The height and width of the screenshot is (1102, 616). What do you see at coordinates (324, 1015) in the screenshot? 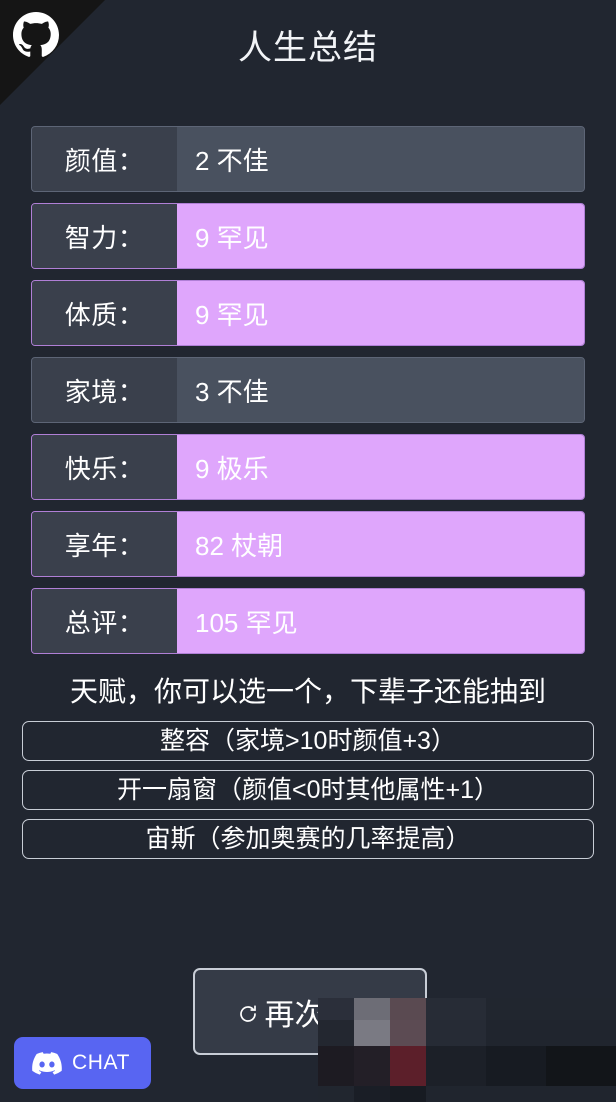
I see `restart-button-label: 再次重开` at bounding box center [324, 1015].